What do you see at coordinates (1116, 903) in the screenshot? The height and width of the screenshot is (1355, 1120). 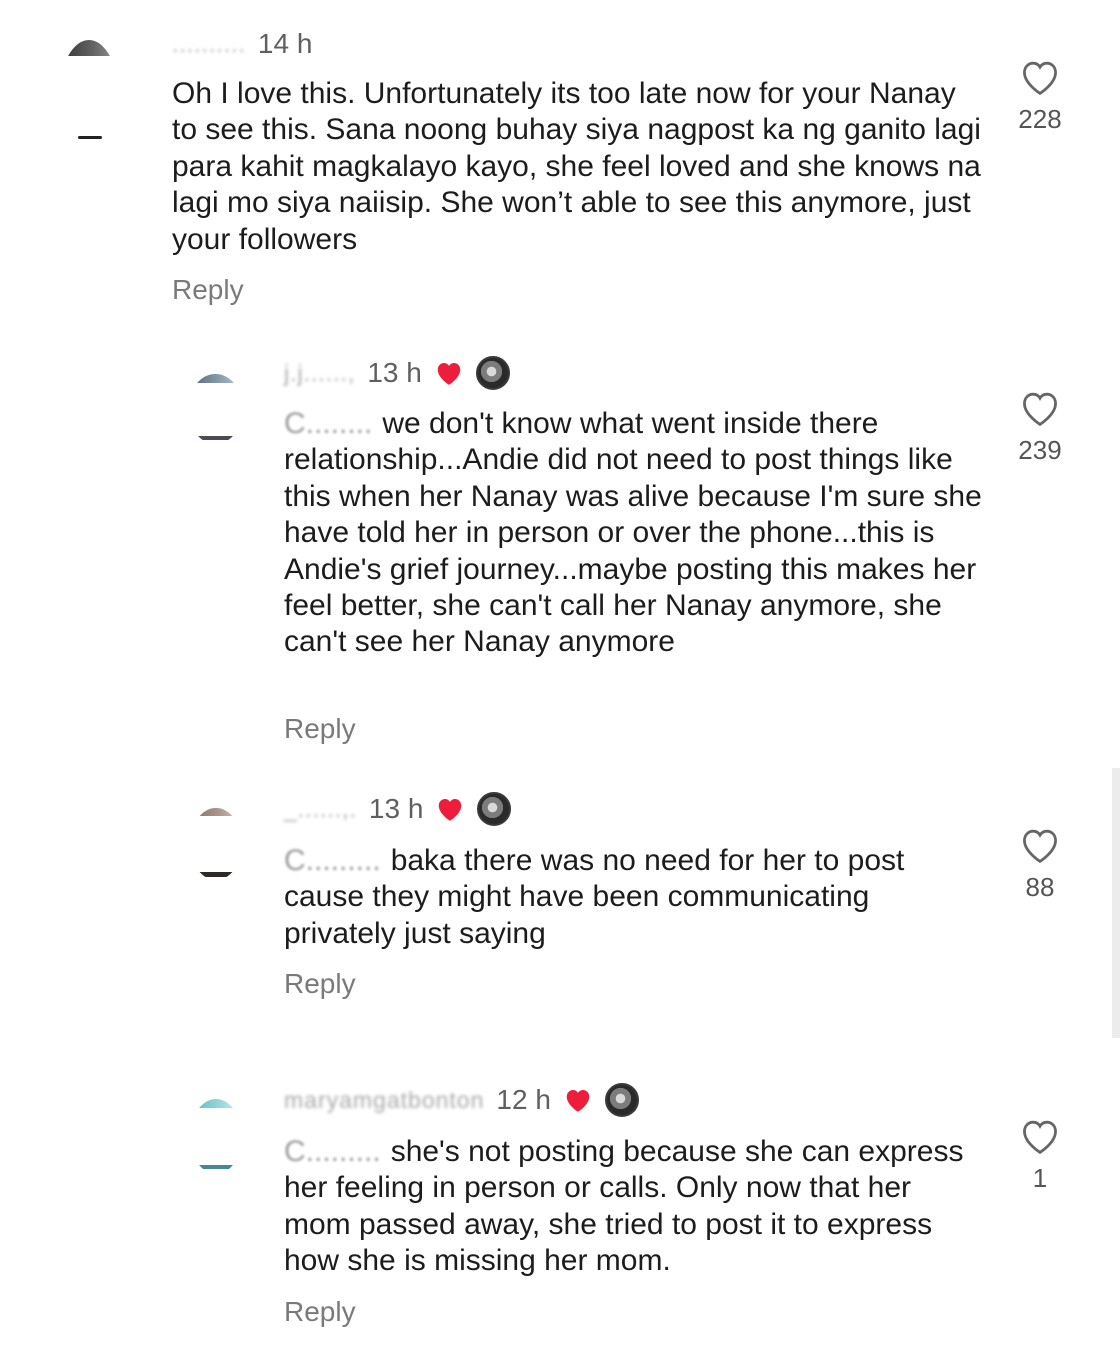 I see `scrollbar` at bounding box center [1116, 903].